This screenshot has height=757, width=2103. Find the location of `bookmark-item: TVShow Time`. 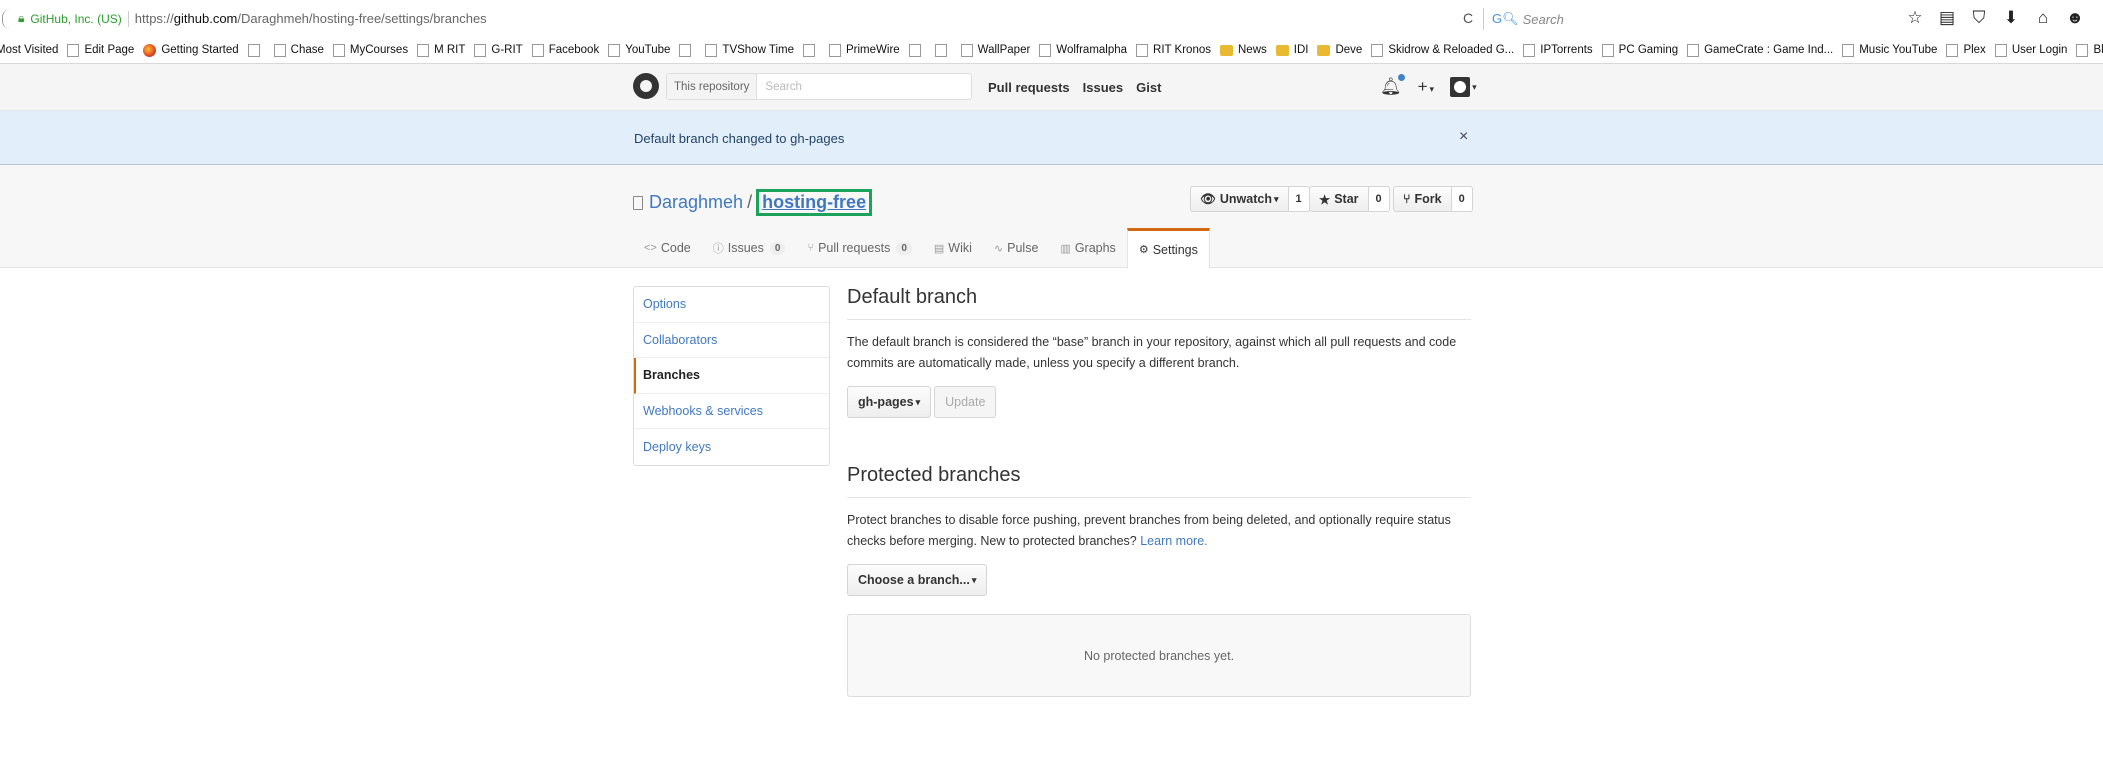

bookmark-item: TVShow Time is located at coordinates (749, 50).